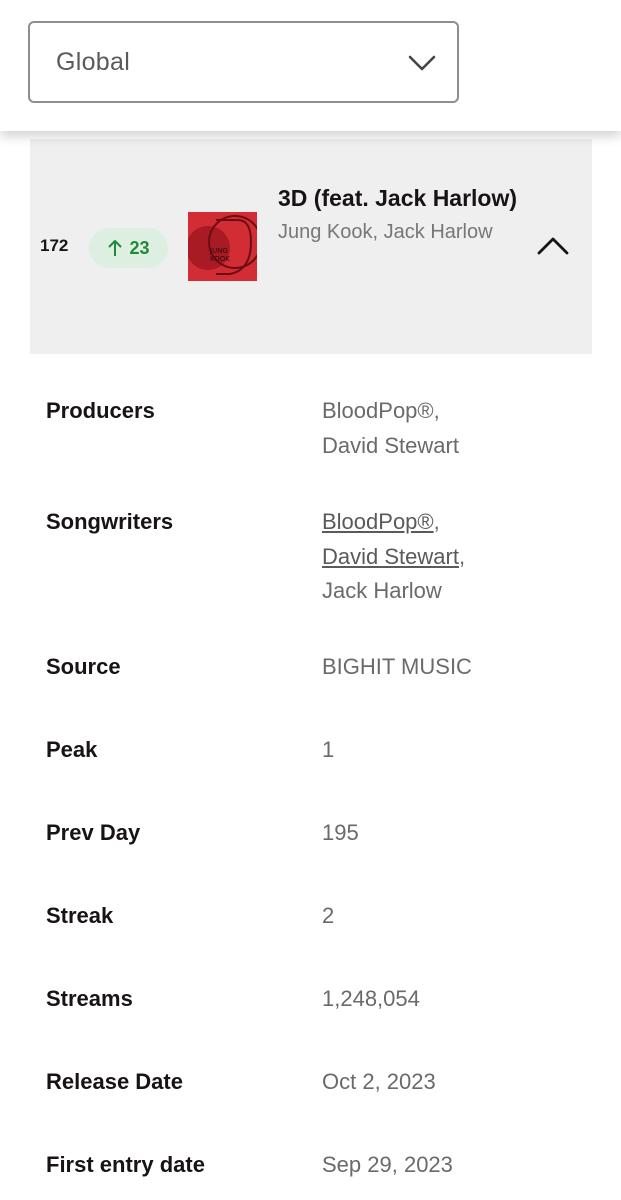  I want to click on streams-value: 1,248,054, so click(371, 998).